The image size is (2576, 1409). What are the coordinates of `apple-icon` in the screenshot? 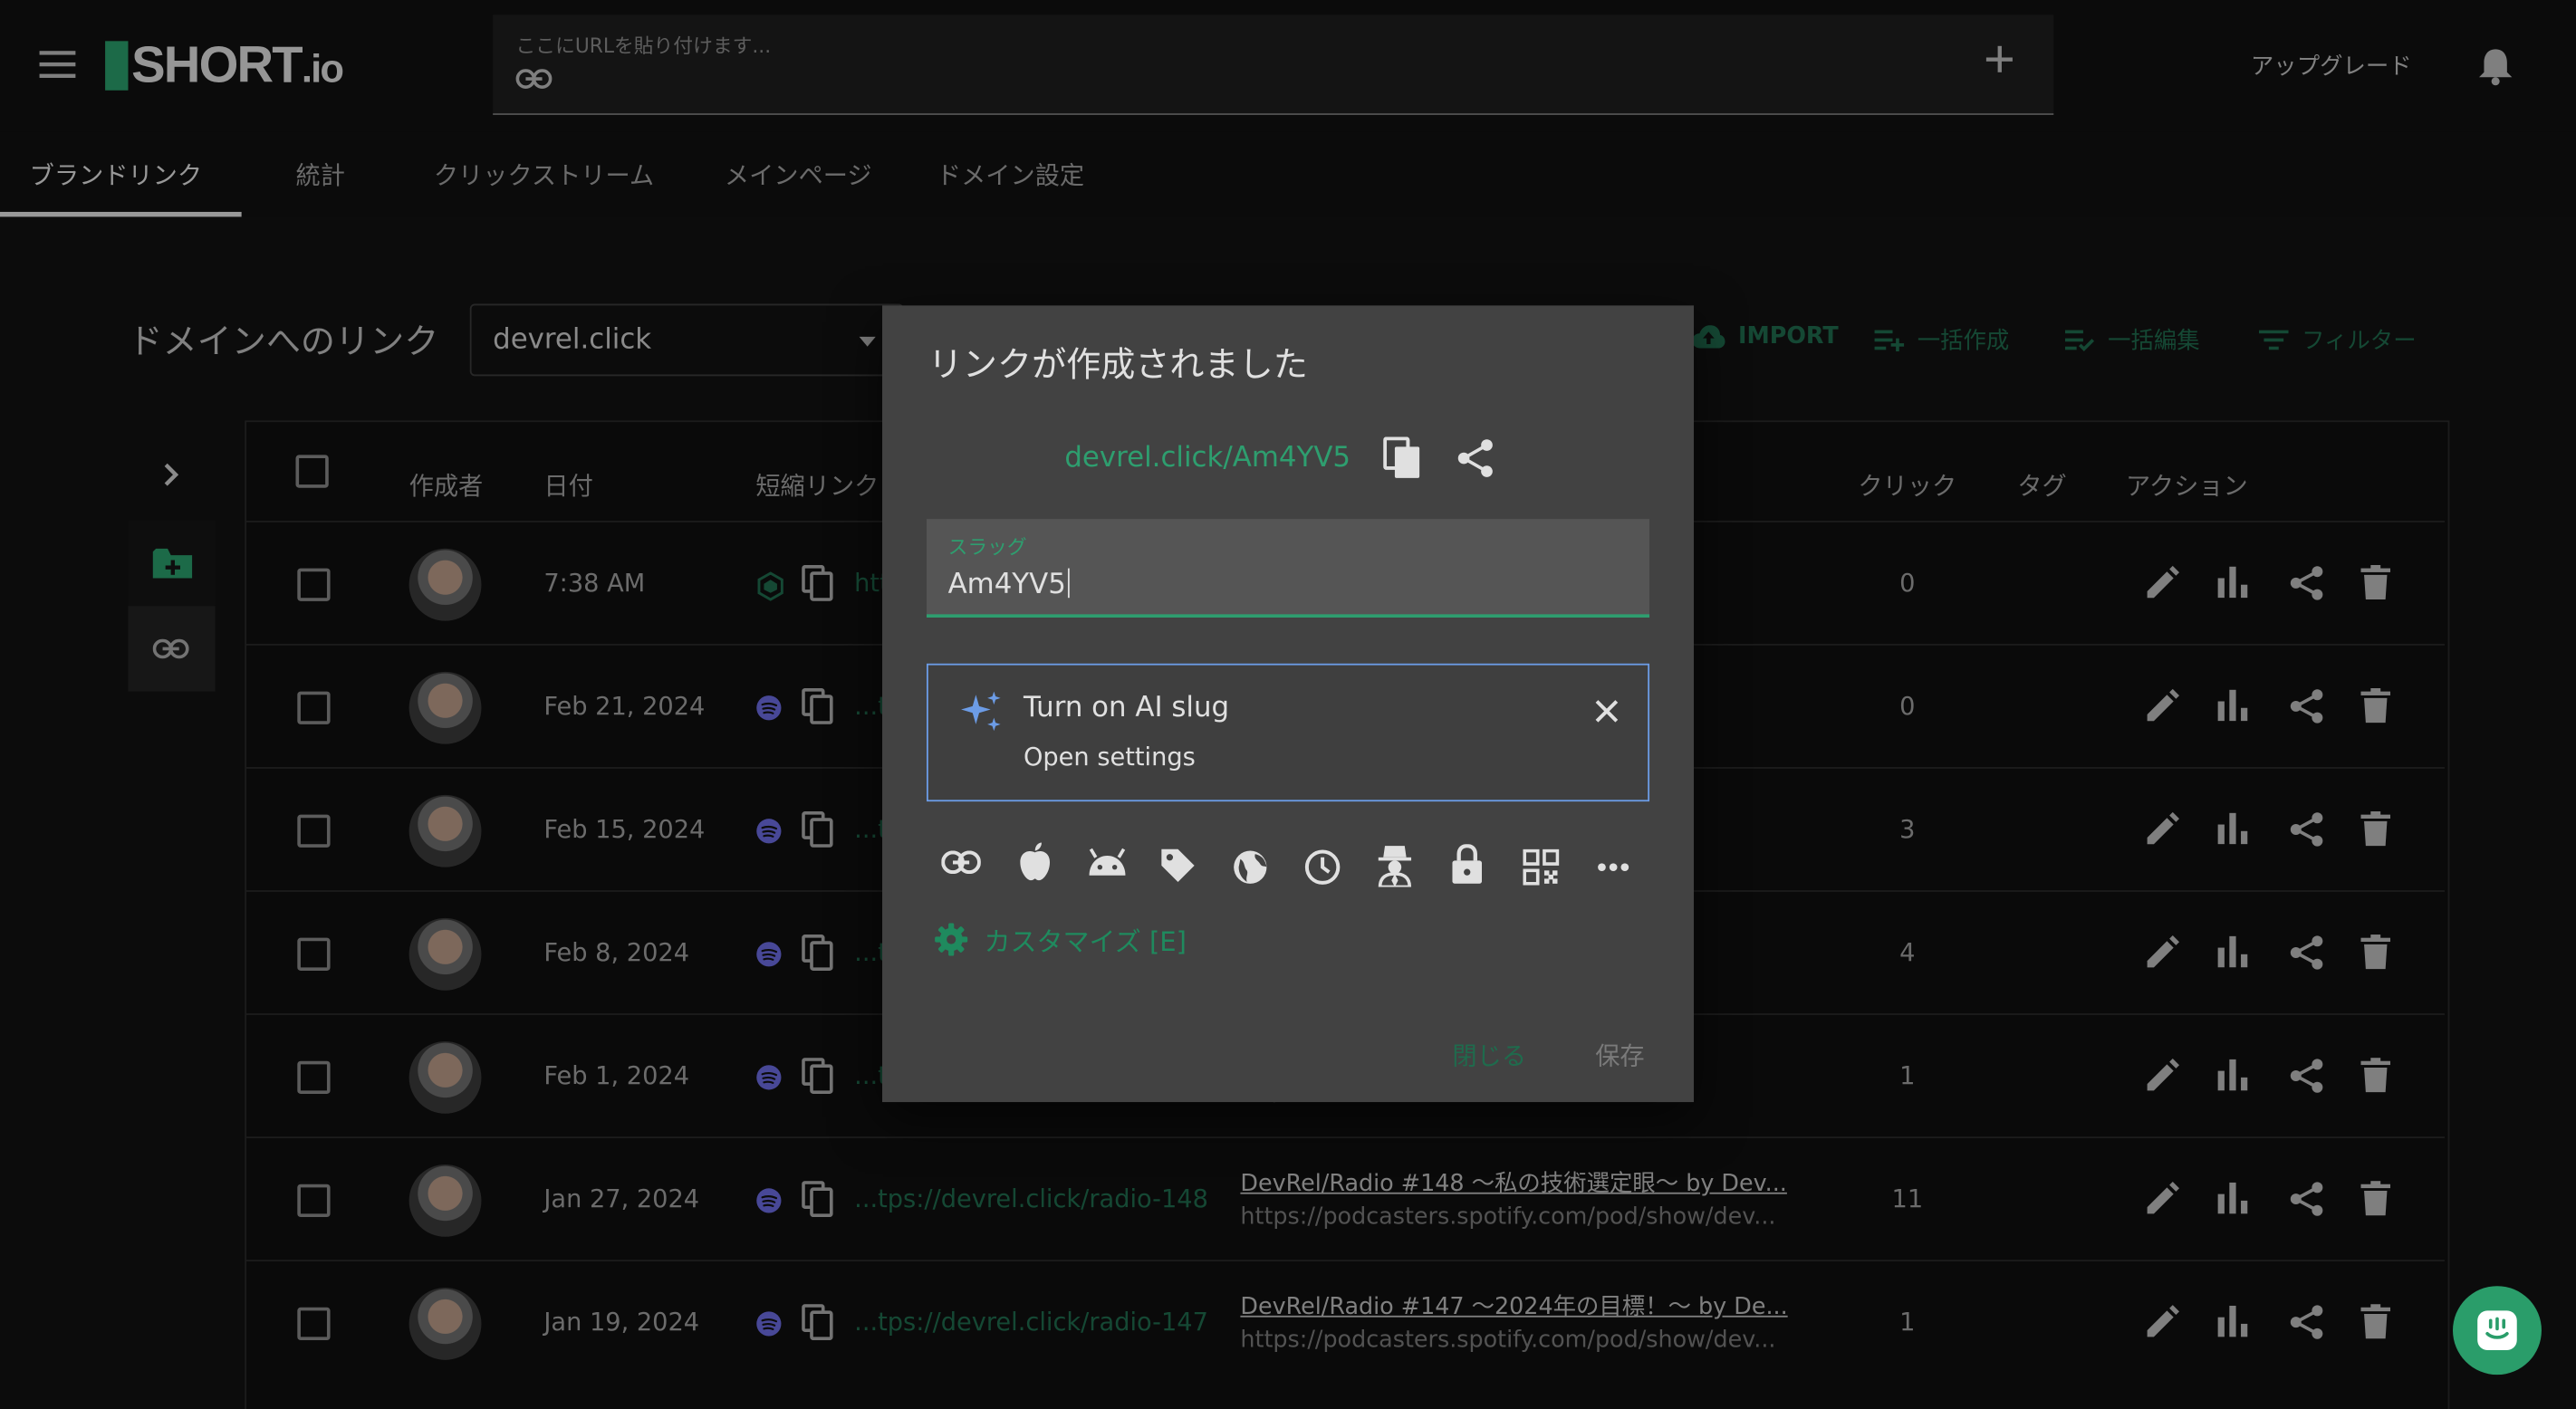 It's located at (1035, 861).